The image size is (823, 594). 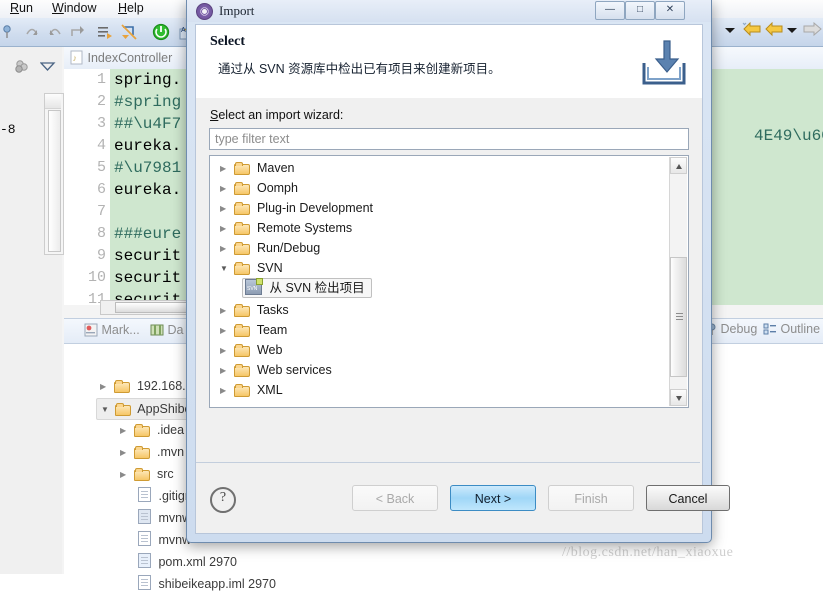 What do you see at coordinates (270, 248) in the screenshot?
I see `tree-item-run-debug: ▶ Run/Debug` at bounding box center [270, 248].